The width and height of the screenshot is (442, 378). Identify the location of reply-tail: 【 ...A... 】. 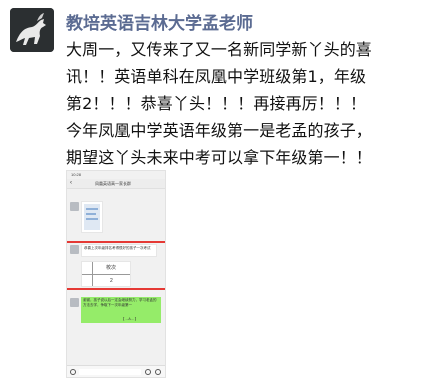
(130, 319).